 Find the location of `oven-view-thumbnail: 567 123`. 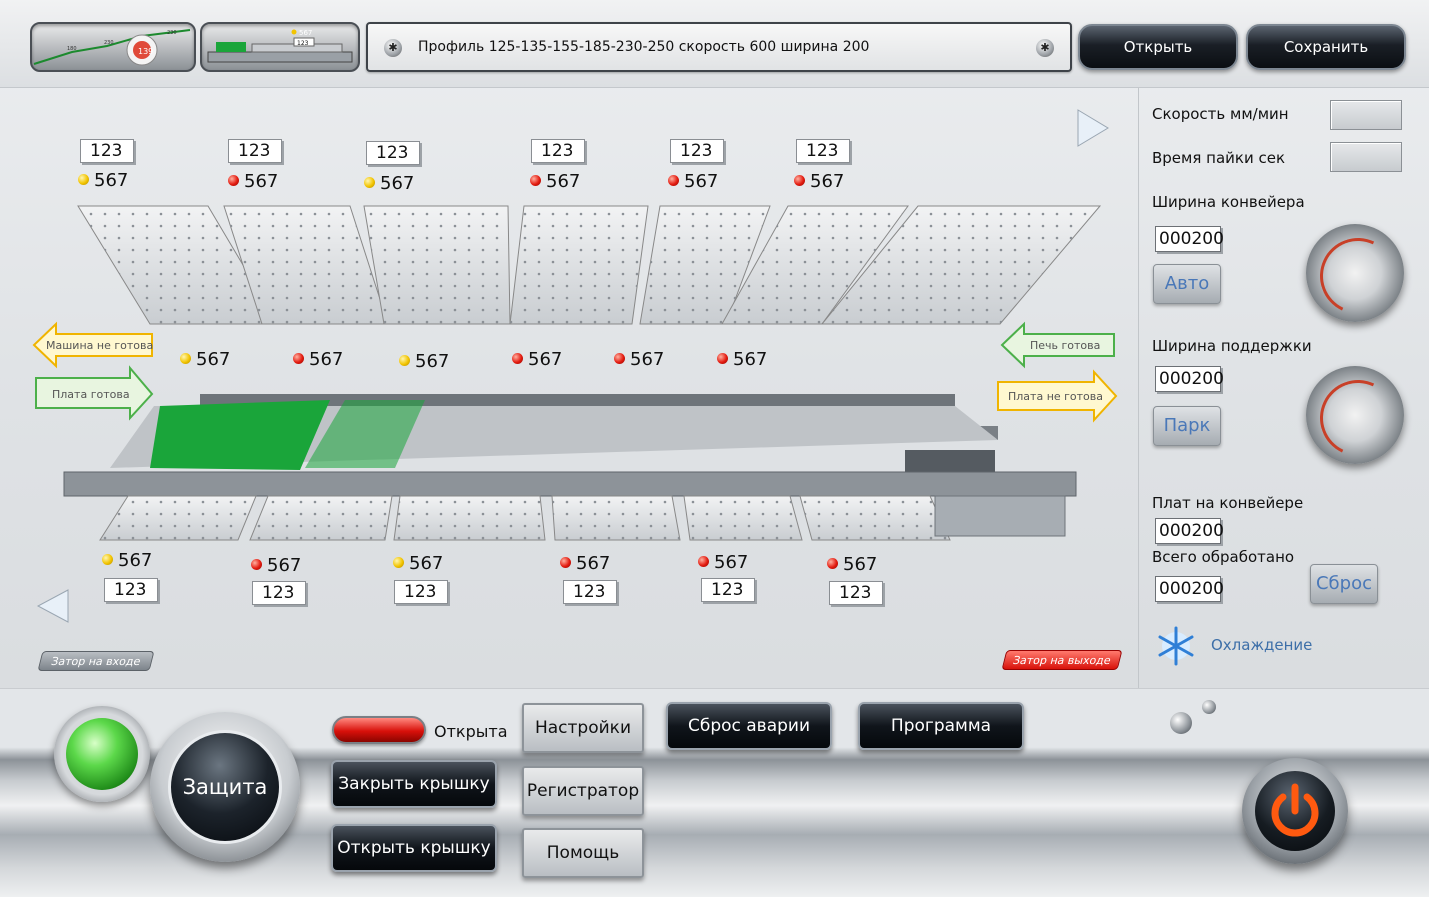

oven-view-thumbnail: 567 123 is located at coordinates (280, 47).